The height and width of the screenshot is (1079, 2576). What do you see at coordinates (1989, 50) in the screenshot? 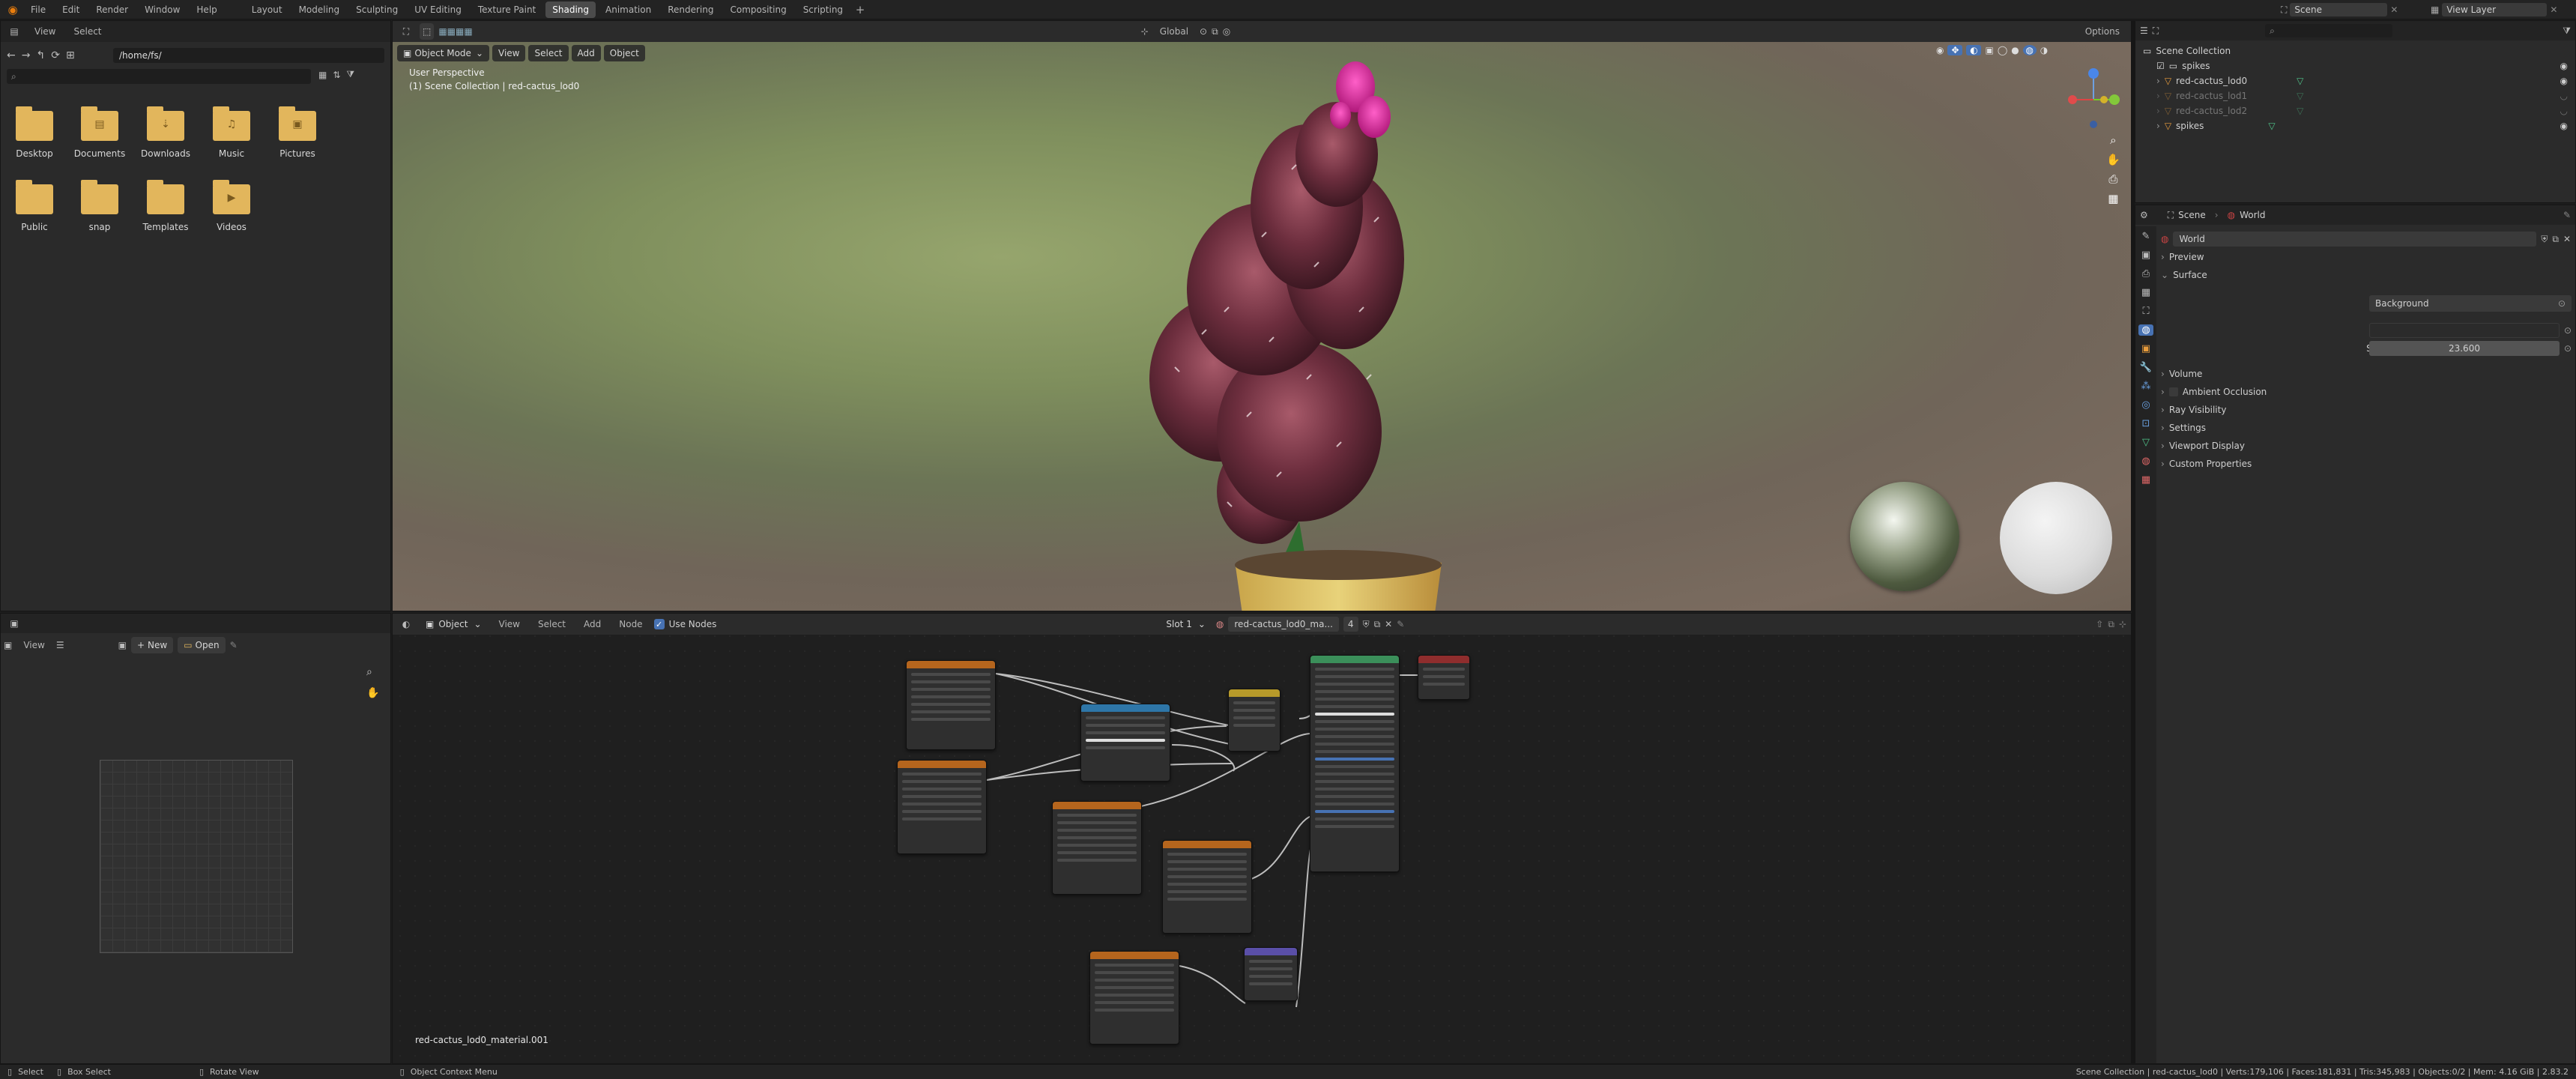
I see `xray-icon: ▣` at bounding box center [1989, 50].